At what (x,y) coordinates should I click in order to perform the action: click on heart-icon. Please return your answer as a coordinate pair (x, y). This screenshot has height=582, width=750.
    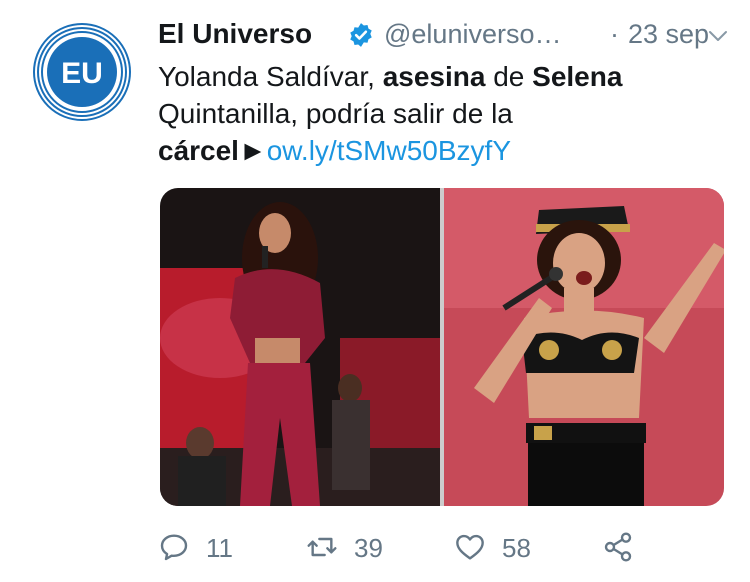
    Looking at the image, I should click on (470, 547).